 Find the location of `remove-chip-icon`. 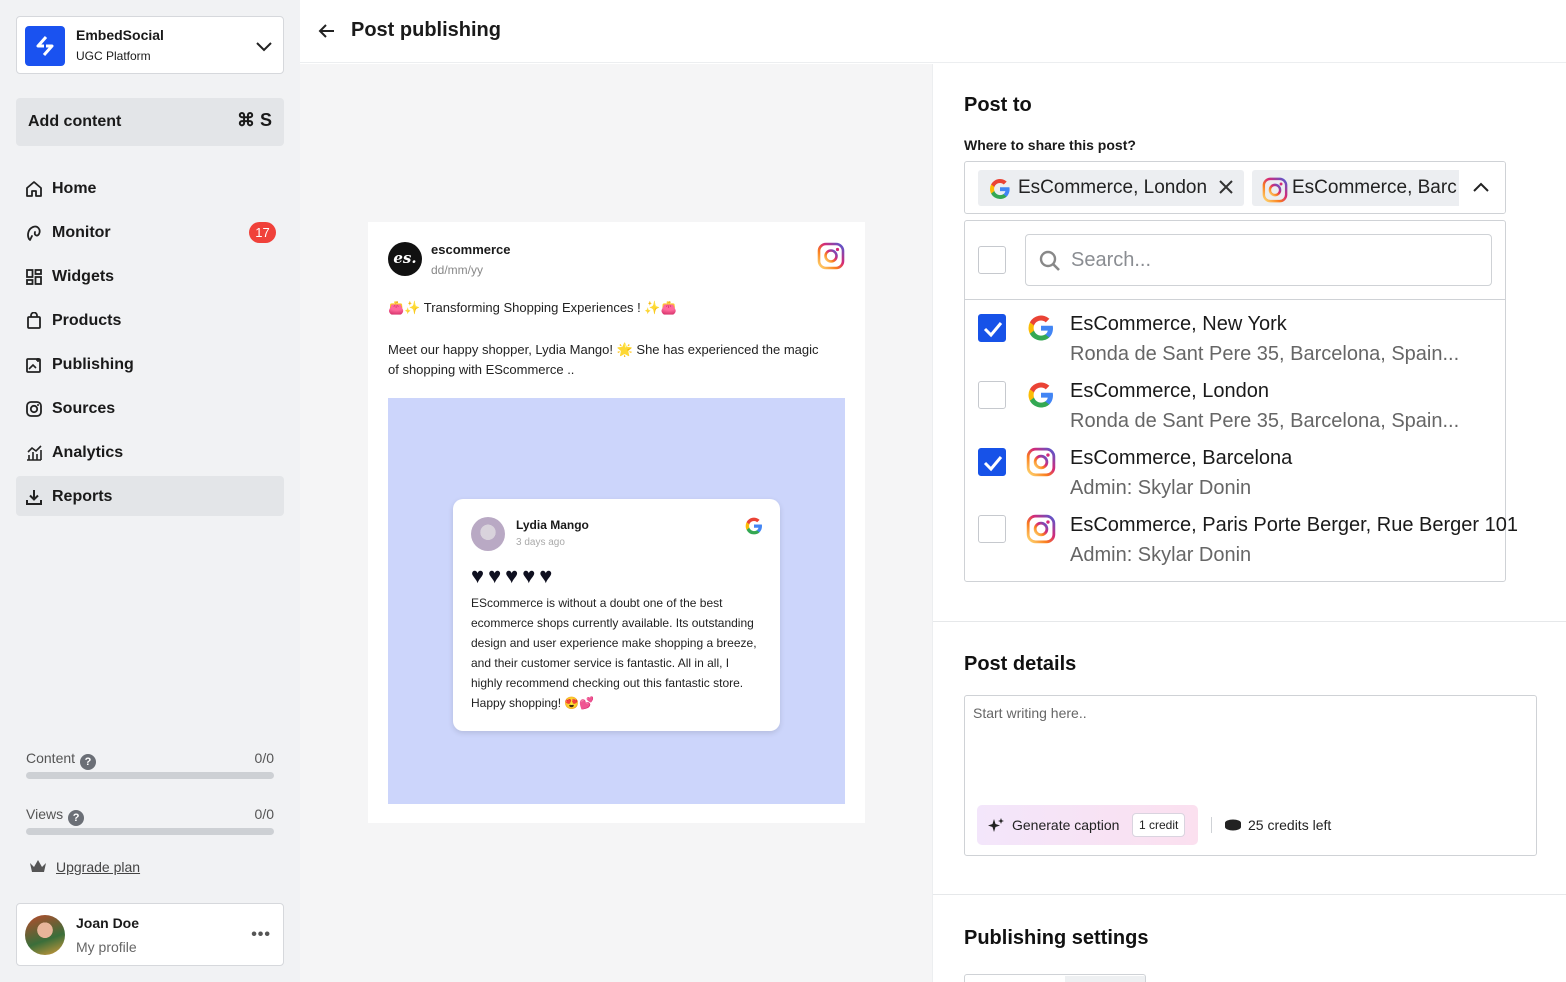

remove-chip-icon is located at coordinates (1226, 187).